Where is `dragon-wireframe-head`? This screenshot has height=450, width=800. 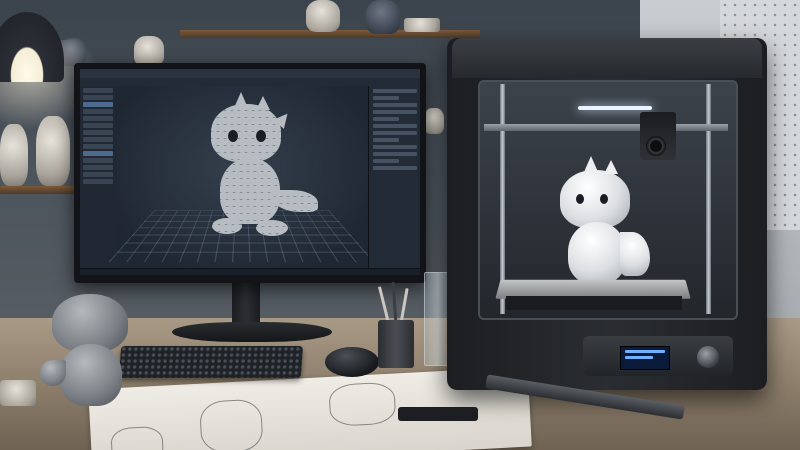 dragon-wireframe-head is located at coordinates (246, 133).